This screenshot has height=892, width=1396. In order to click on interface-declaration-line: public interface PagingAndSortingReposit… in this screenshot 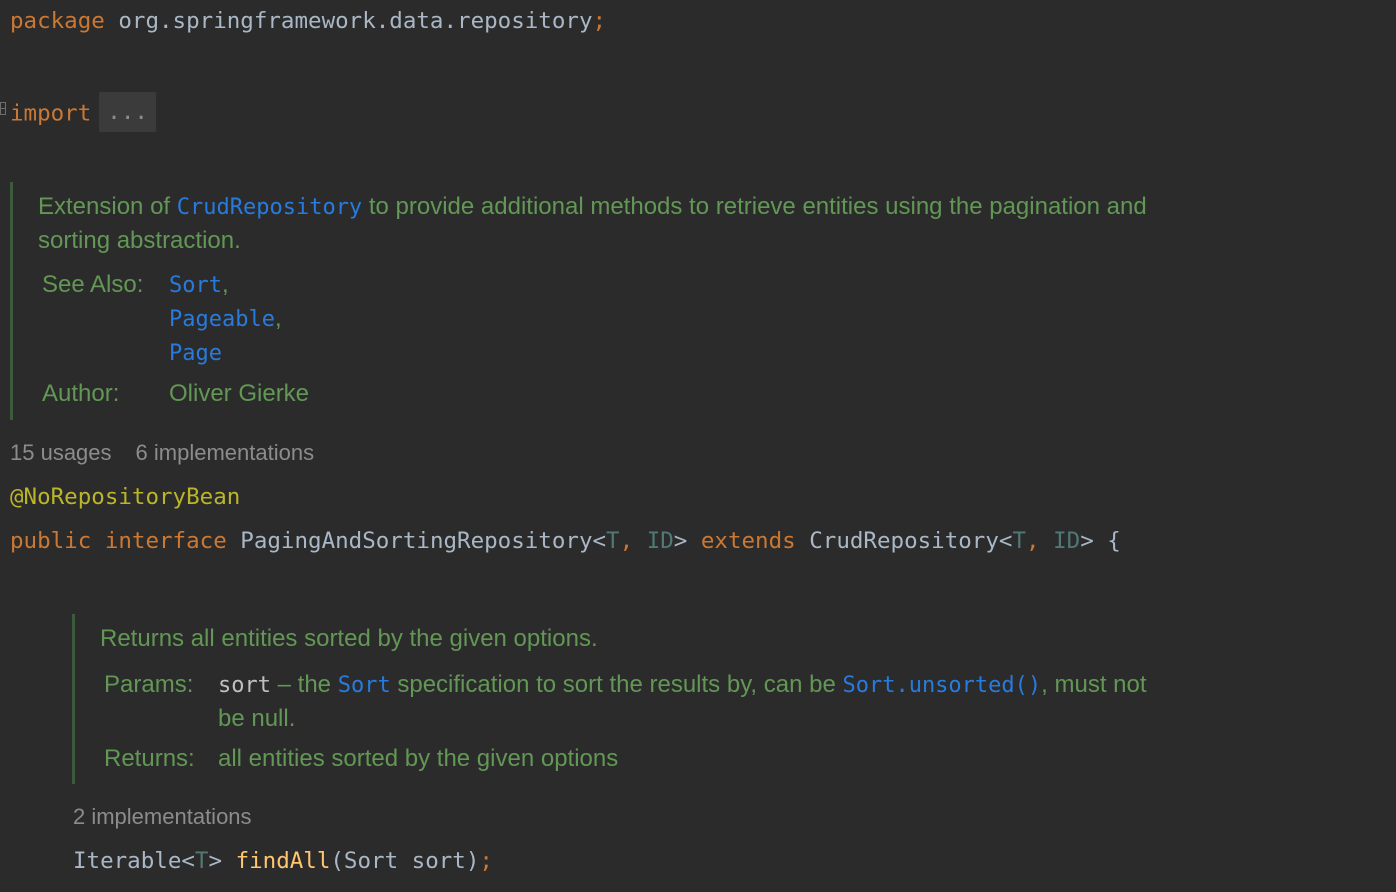, I will do `click(565, 541)`.